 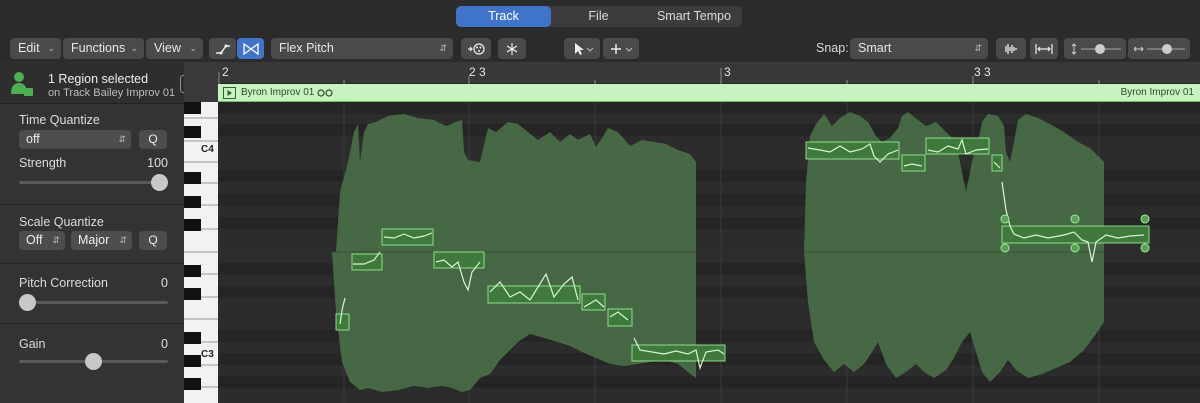 What do you see at coordinates (982, 72) in the screenshot?
I see `ruler-mark-3-3: 3 3` at bounding box center [982, 72].